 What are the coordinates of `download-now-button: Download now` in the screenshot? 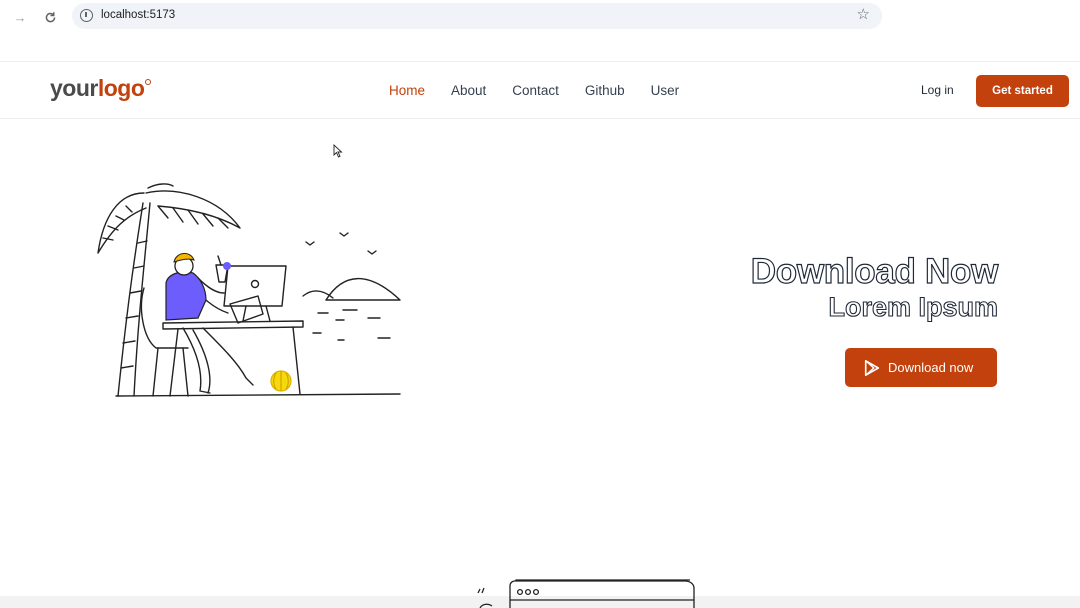 It's located at (921, 367).